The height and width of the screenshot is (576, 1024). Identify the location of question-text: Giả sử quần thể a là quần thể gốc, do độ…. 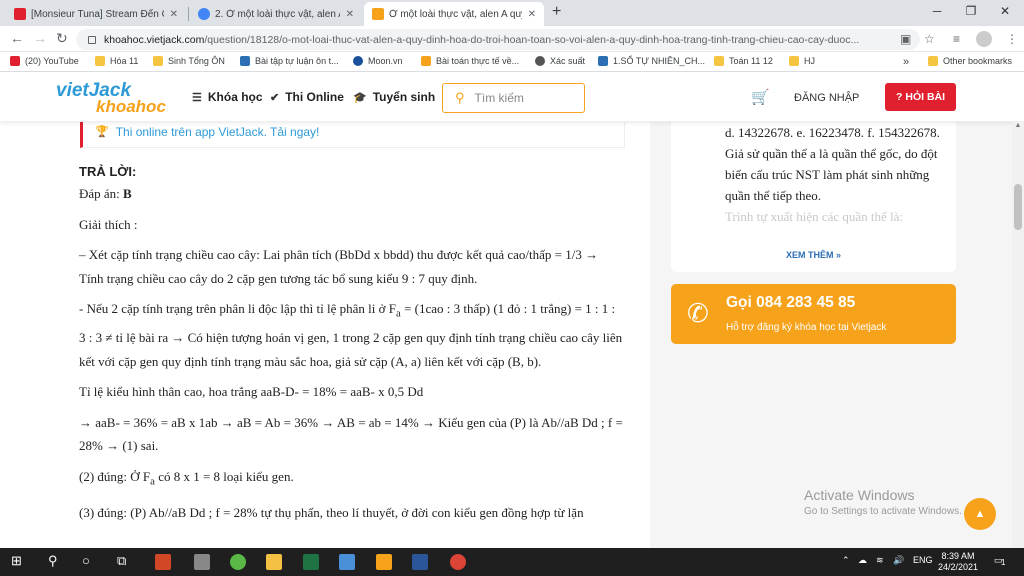
(831, 174).